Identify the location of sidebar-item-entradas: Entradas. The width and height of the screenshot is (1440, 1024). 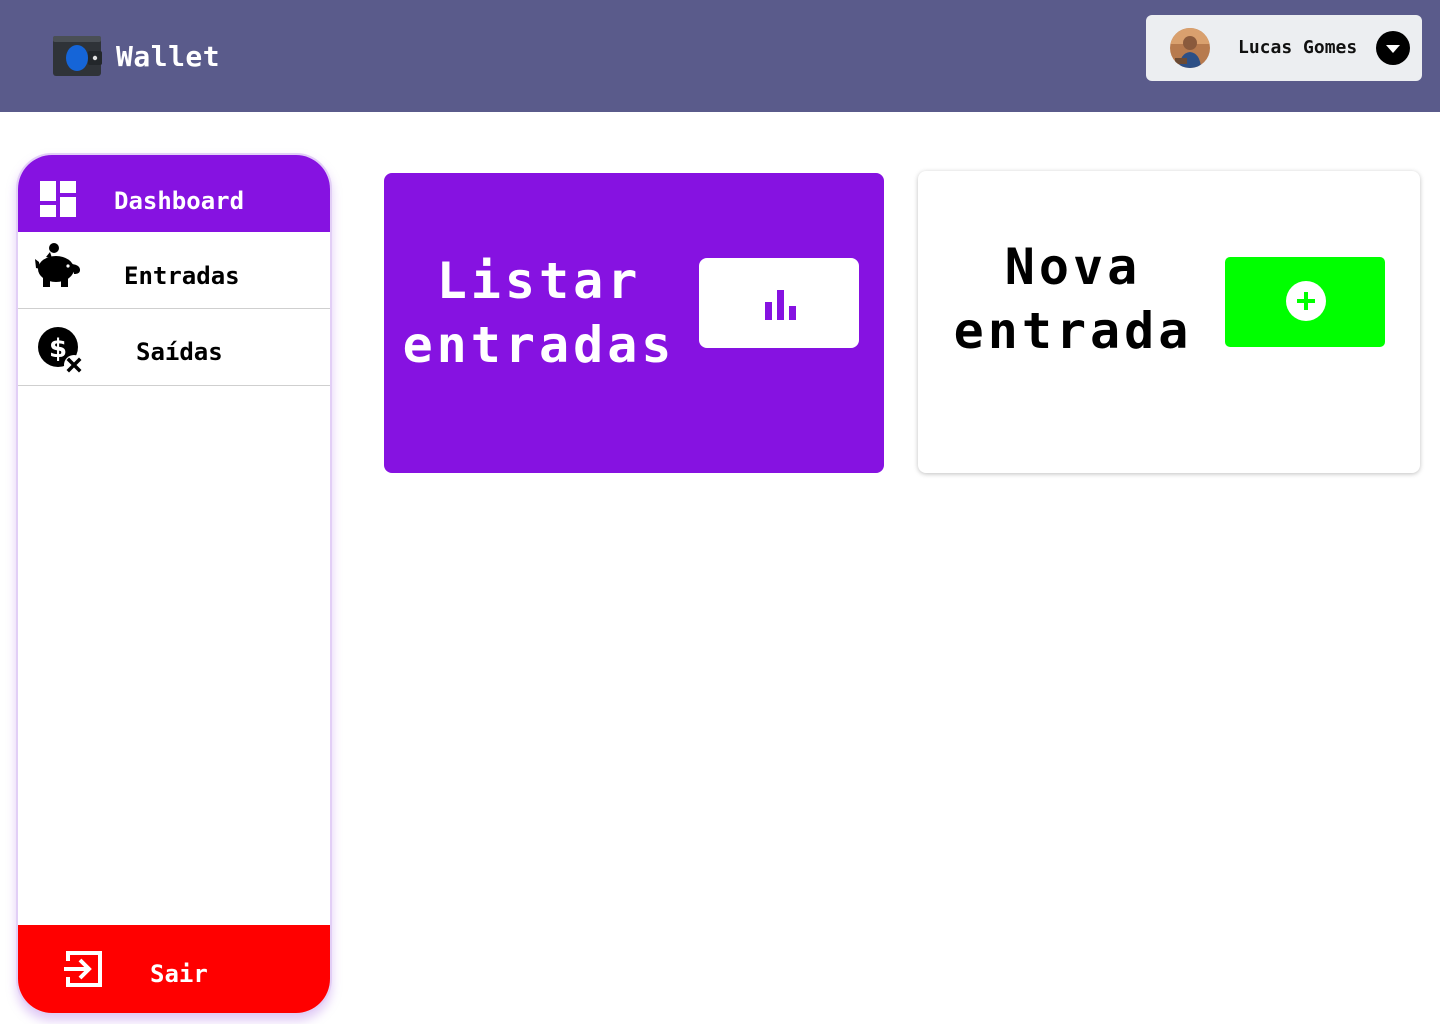
(174, 270).